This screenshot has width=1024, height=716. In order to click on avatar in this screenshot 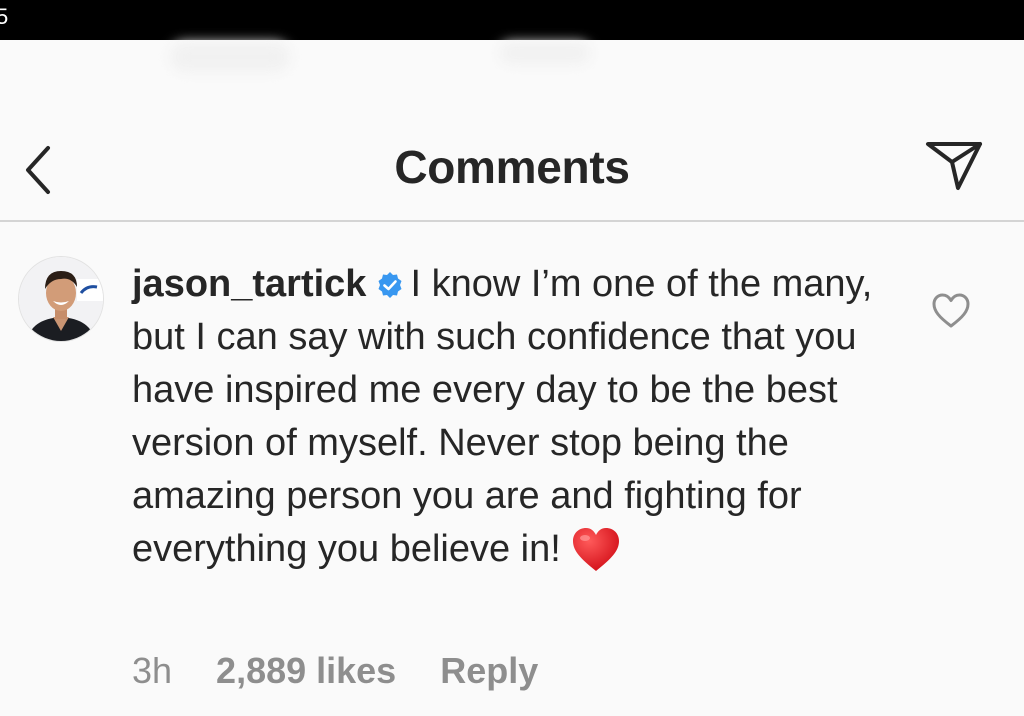, I will do `click(61, 299)`.